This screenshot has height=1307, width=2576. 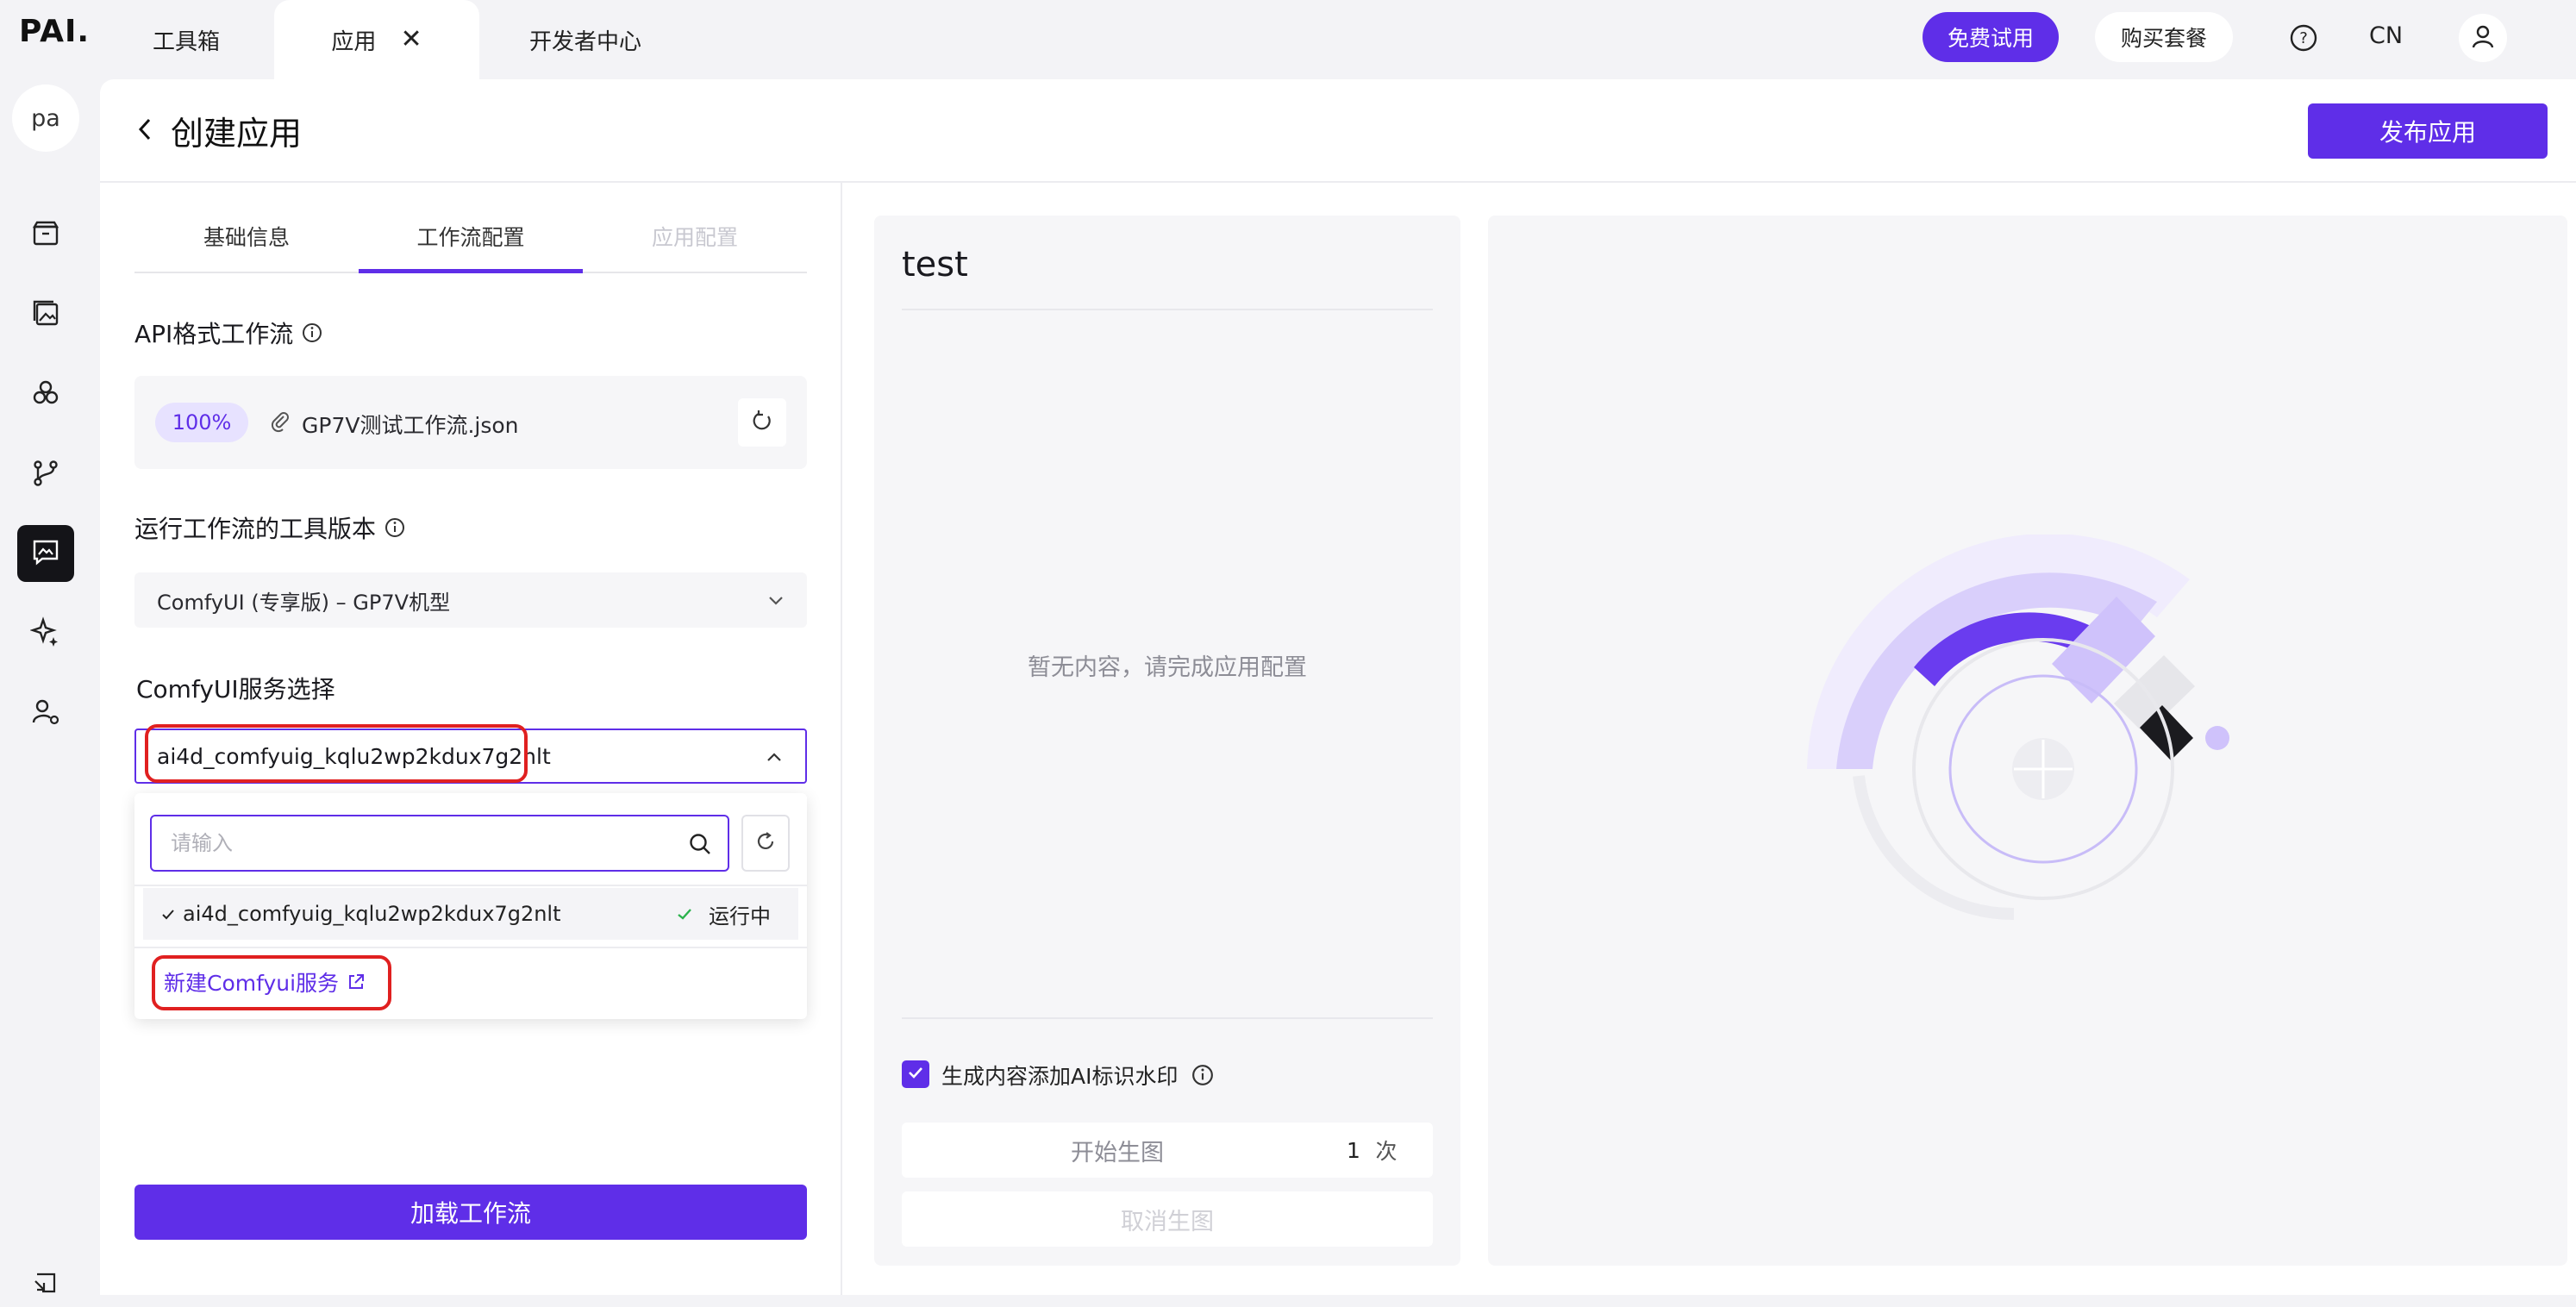 I want to click on tab-basic-info: 基础信息, so click(x=246, y=236).